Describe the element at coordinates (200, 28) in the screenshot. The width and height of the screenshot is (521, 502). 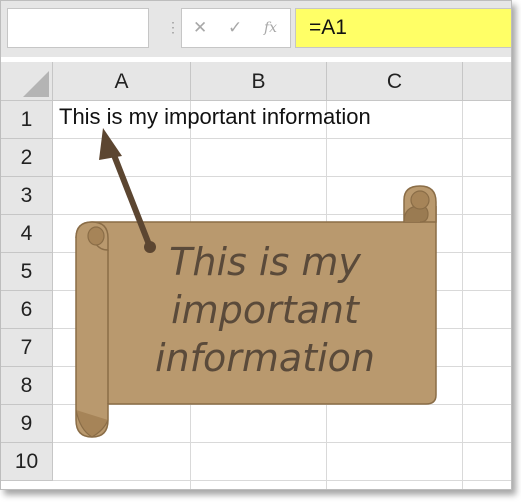
I see `cancel-x-icon: ✕` at that location.